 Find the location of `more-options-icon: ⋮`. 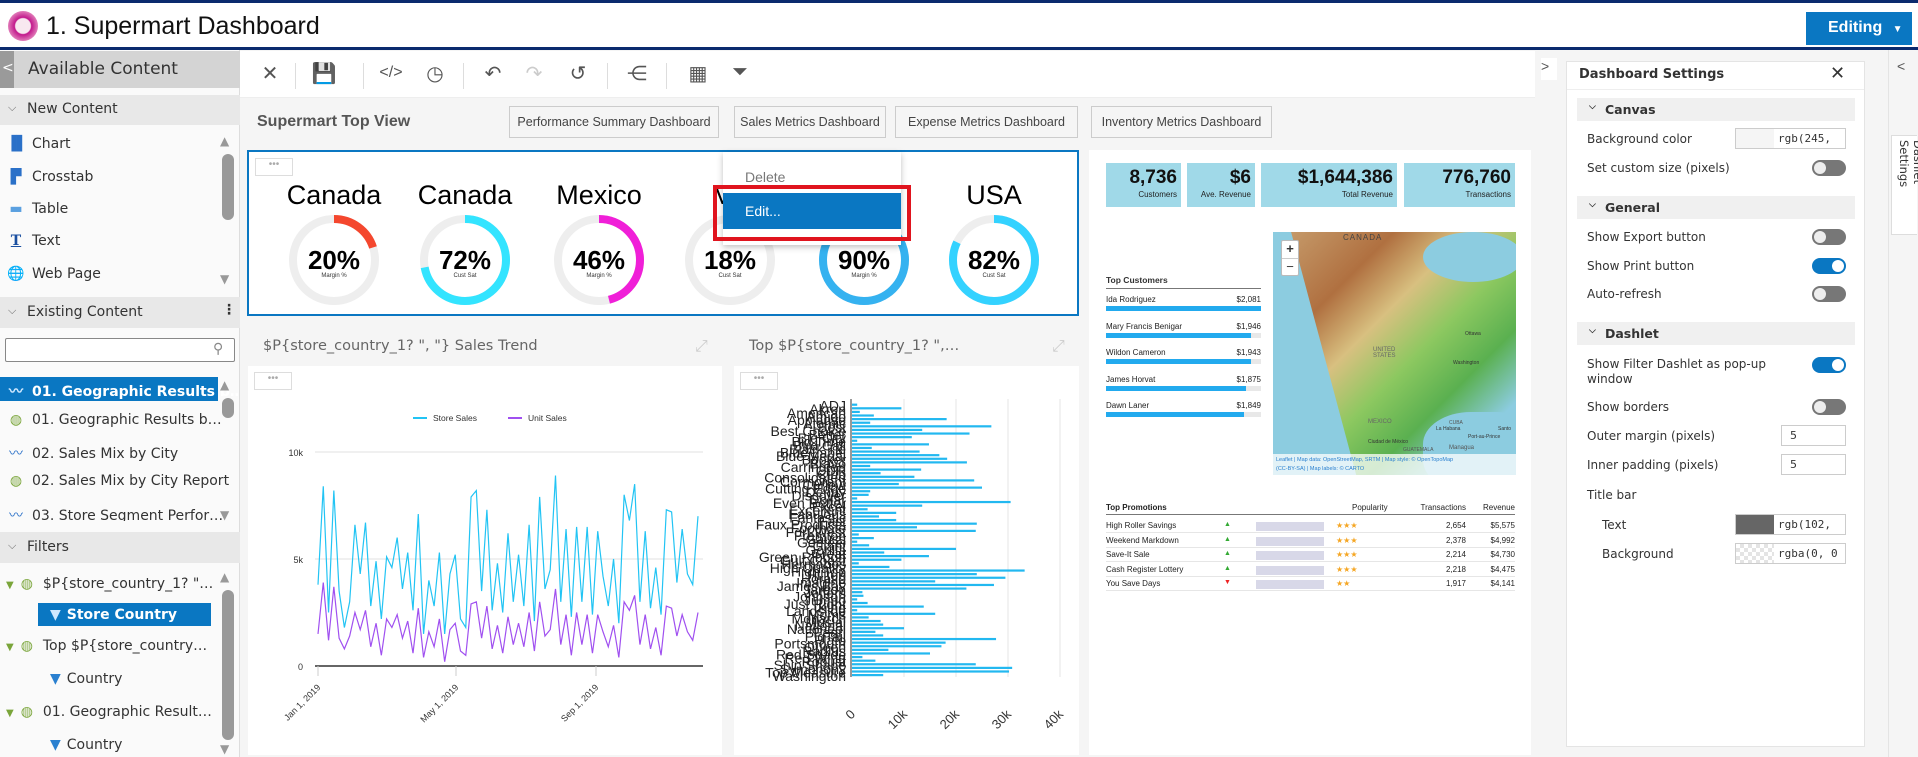

more-options-icon: ⋮ is located at coordinates (229, 310).